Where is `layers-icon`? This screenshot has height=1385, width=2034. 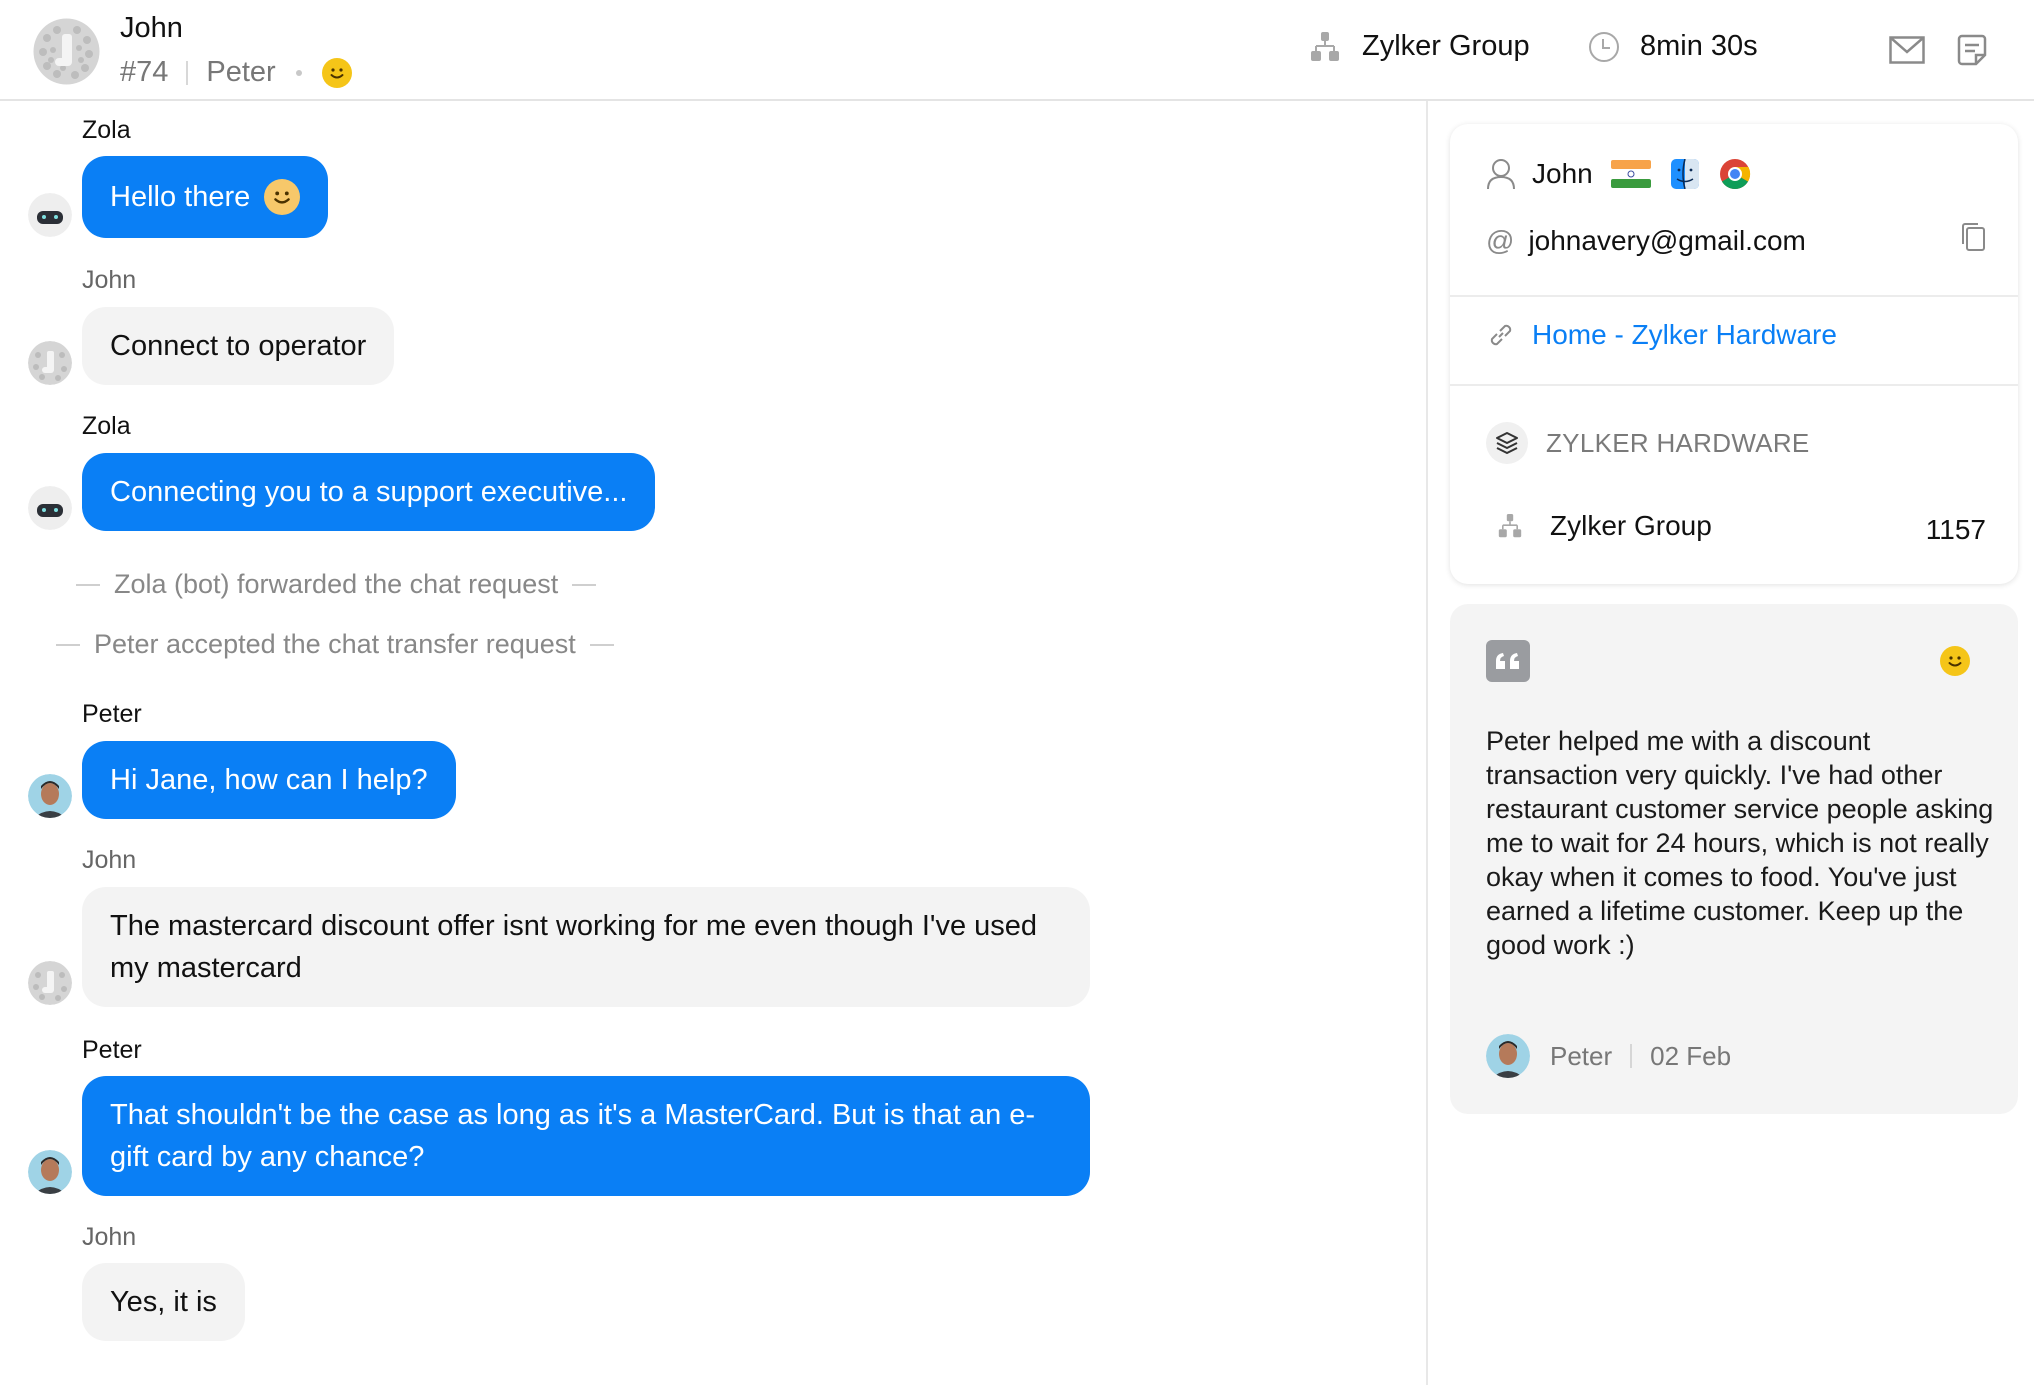 layers-icon is located at coordinates (1507, 443).